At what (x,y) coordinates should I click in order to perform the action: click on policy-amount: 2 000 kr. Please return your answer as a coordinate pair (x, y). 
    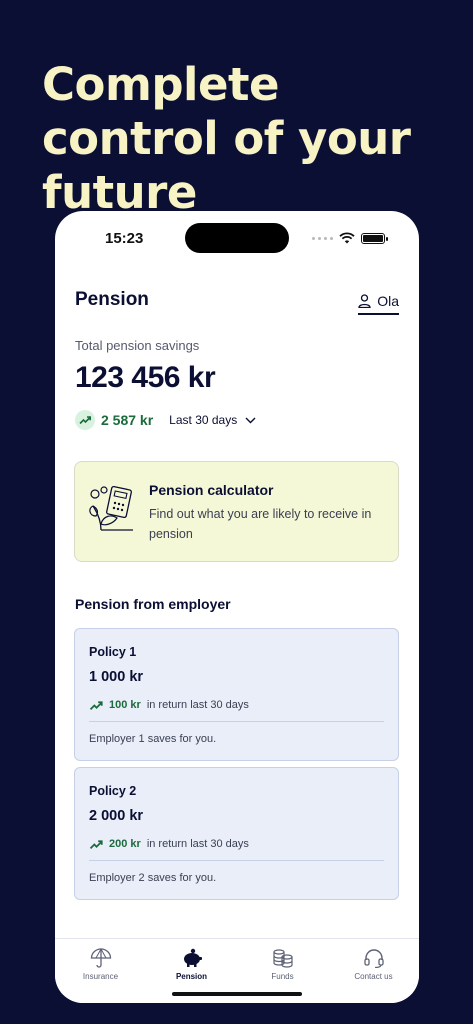
    Looking at the image, I should click on (116, 816).